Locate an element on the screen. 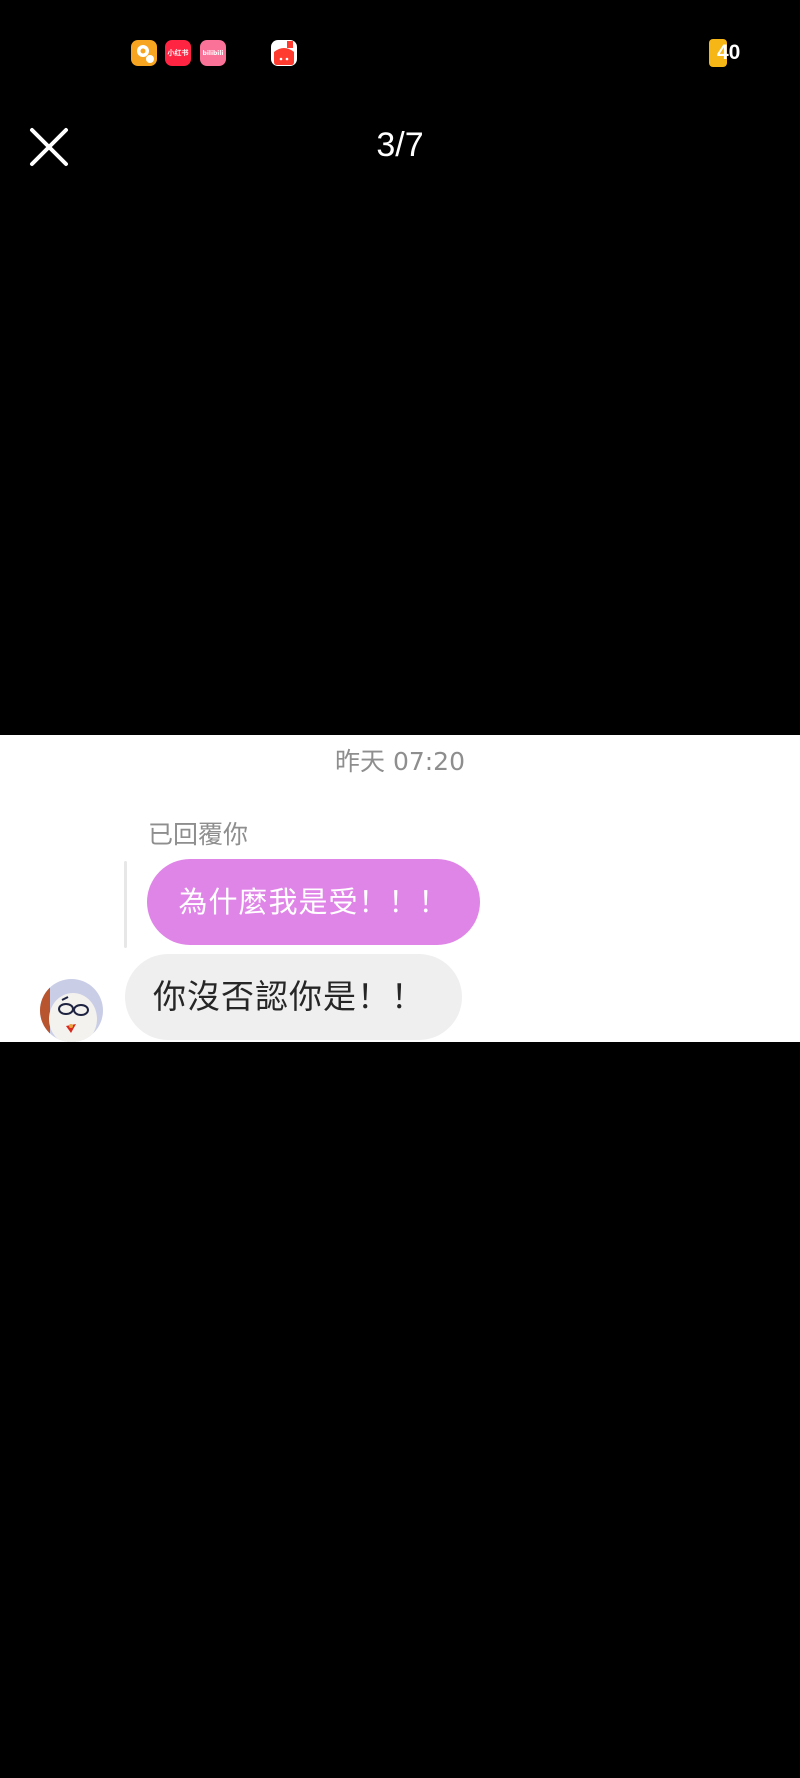 The image size is (800, 1778). battery-indicator: 40 is located at coordinates (729, 53).